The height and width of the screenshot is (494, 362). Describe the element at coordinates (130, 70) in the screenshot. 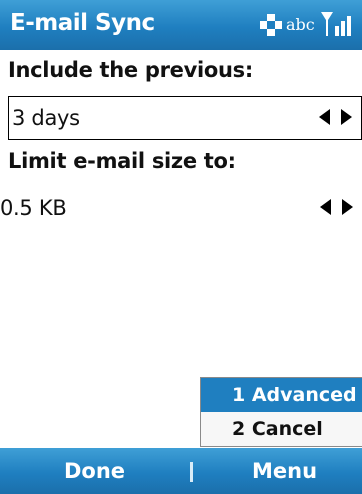

I see `include-previous-label: Include the previous:` at that location.